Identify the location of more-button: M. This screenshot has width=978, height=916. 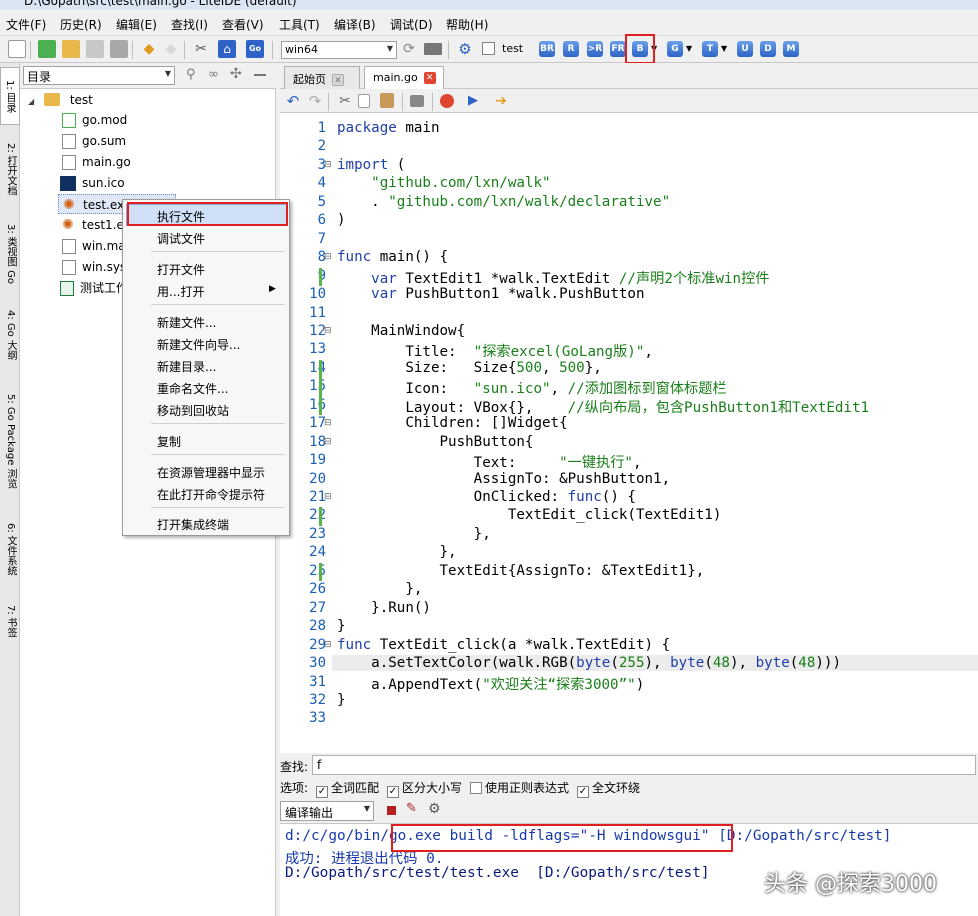
(791, 49).